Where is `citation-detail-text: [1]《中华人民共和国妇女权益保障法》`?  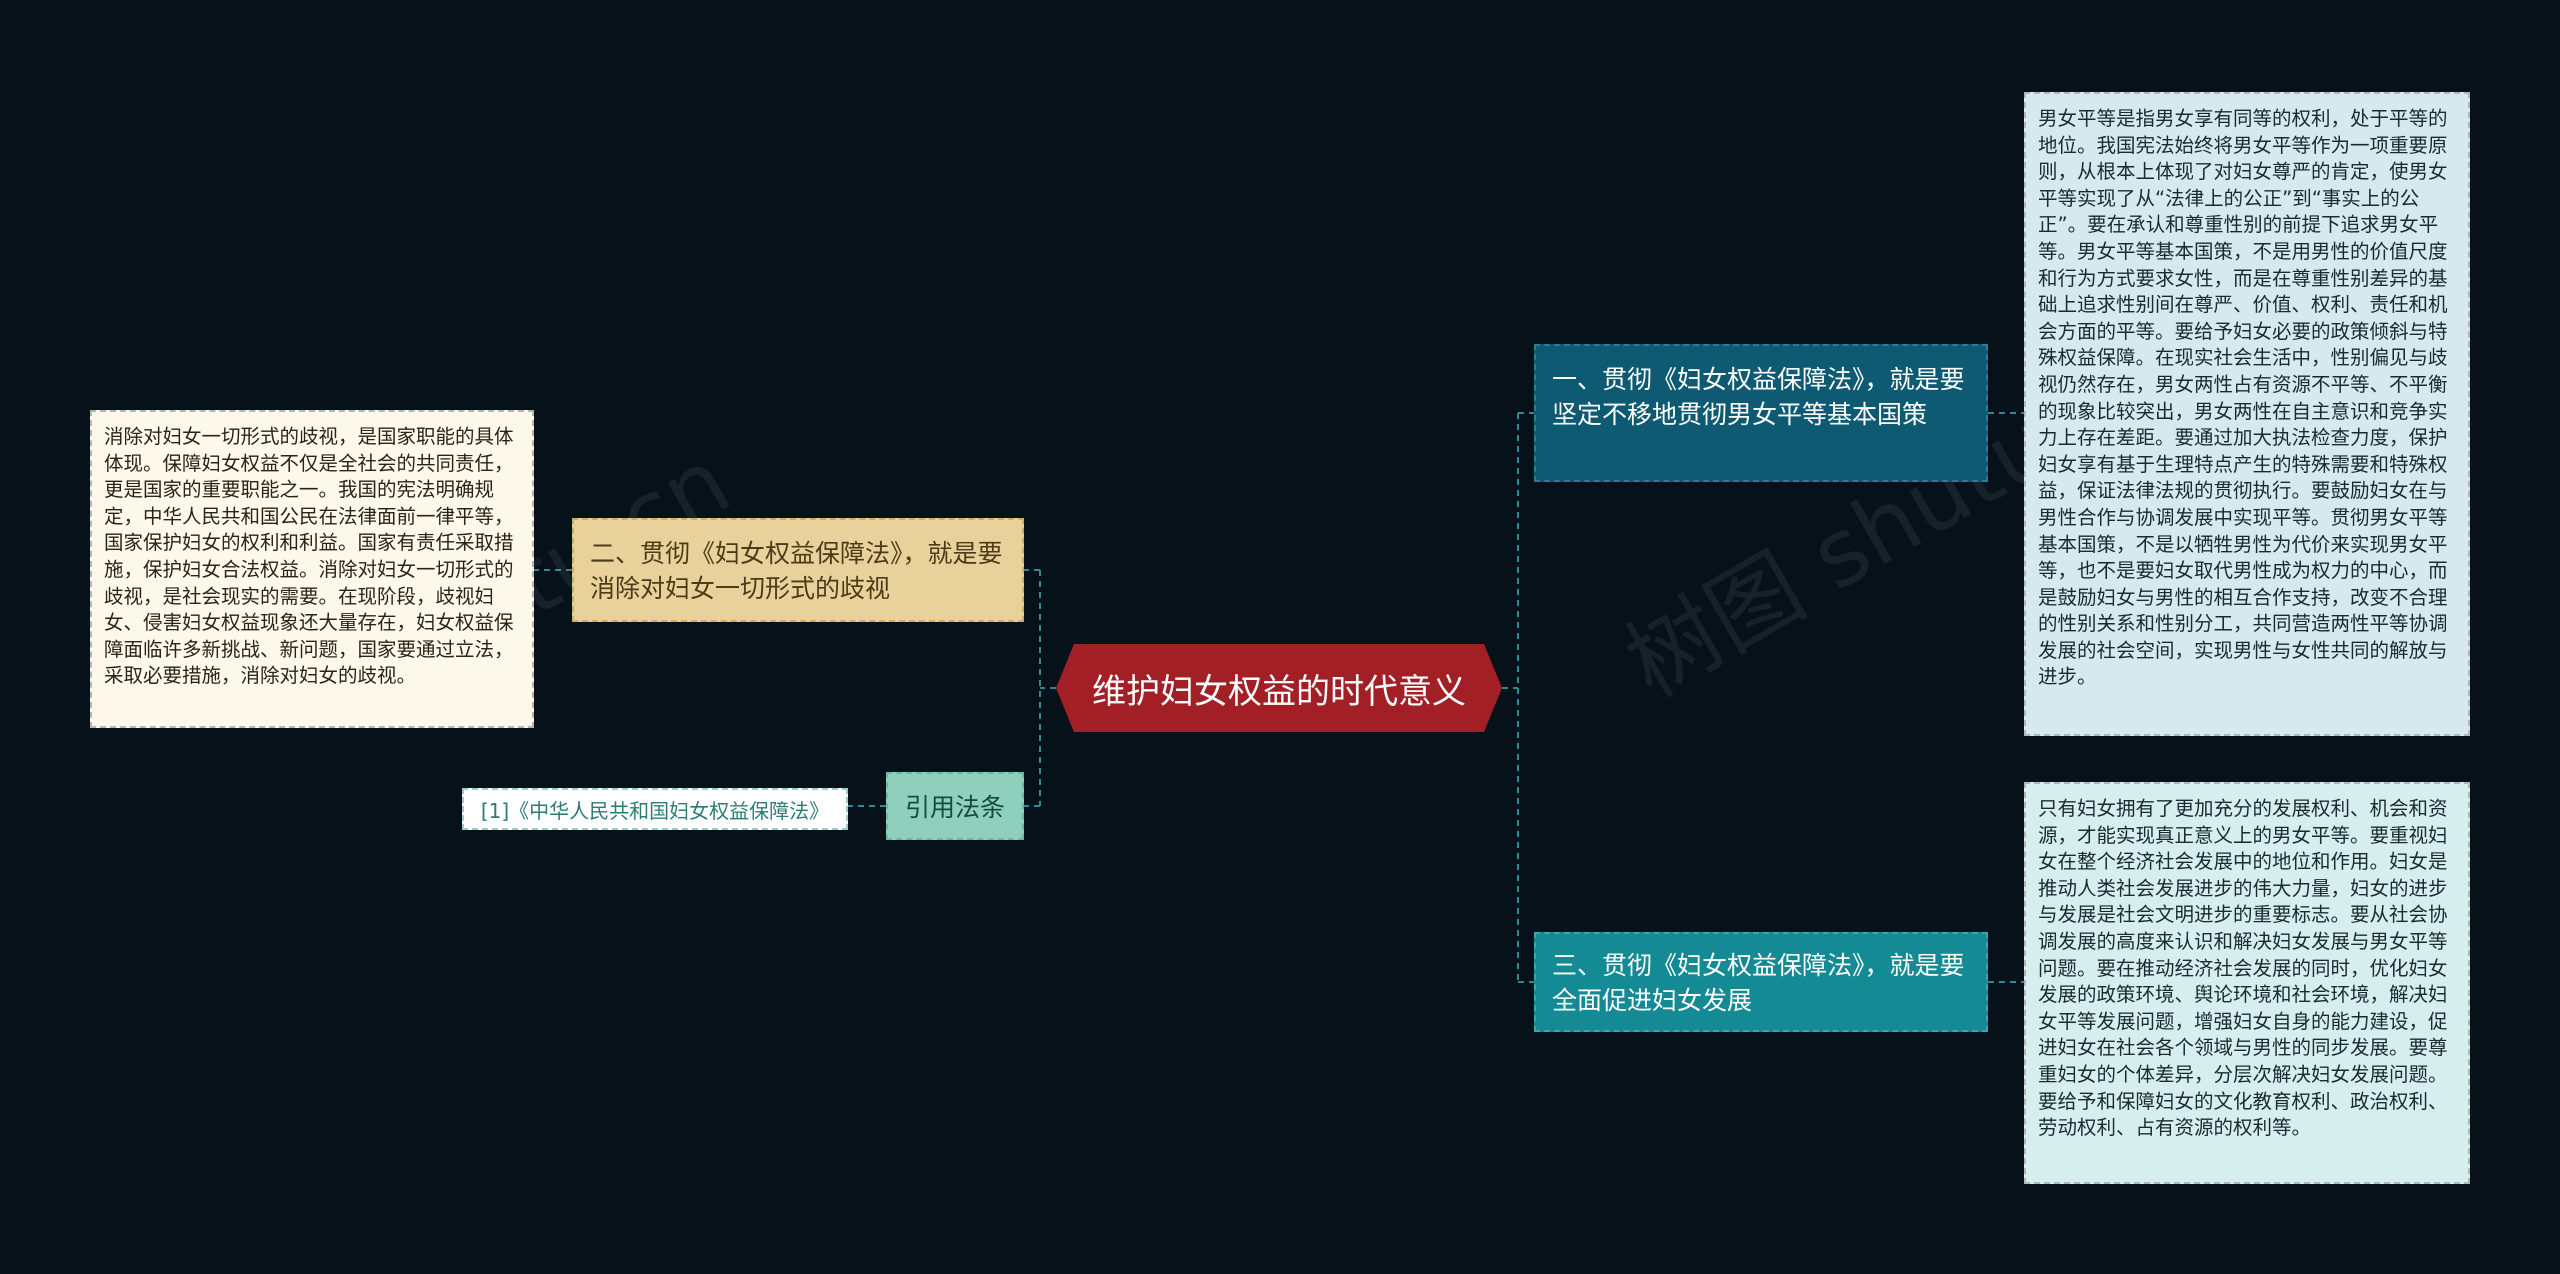 citation-detail-text: [1]《中华人民共和国妇女权益保障法》 is located at coordinates (655, 810).